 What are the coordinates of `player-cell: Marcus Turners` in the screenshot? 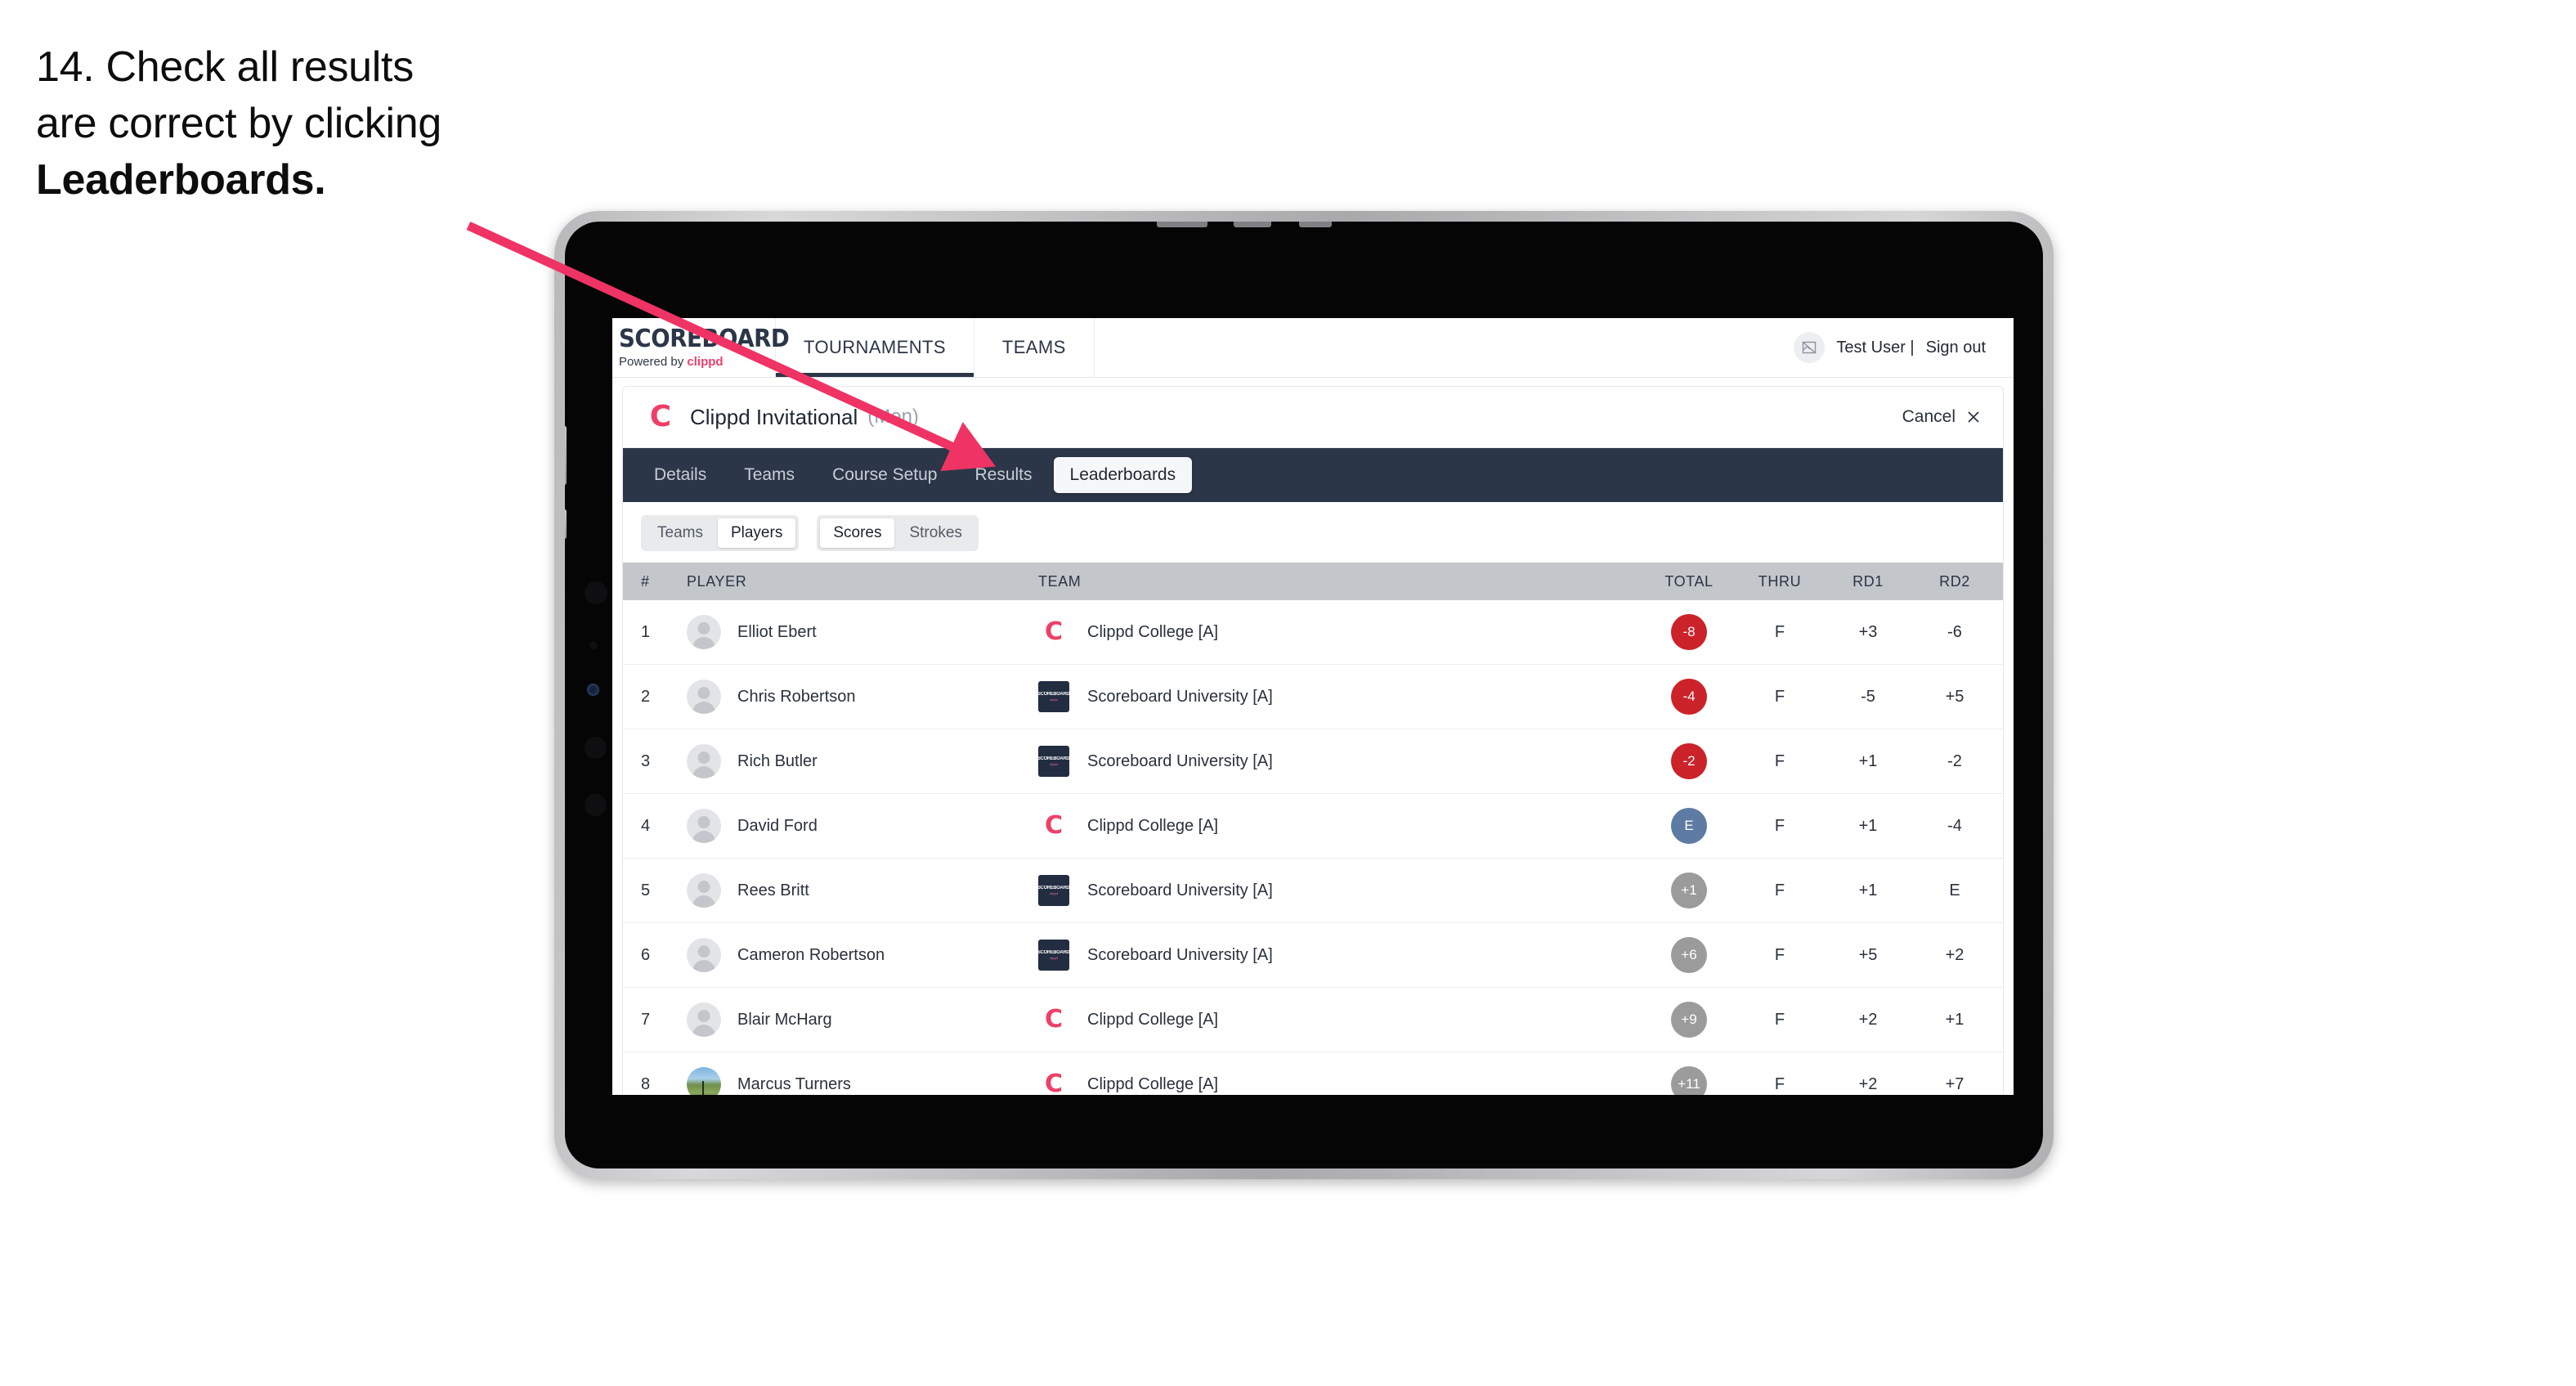 It's located at (863, 1081).